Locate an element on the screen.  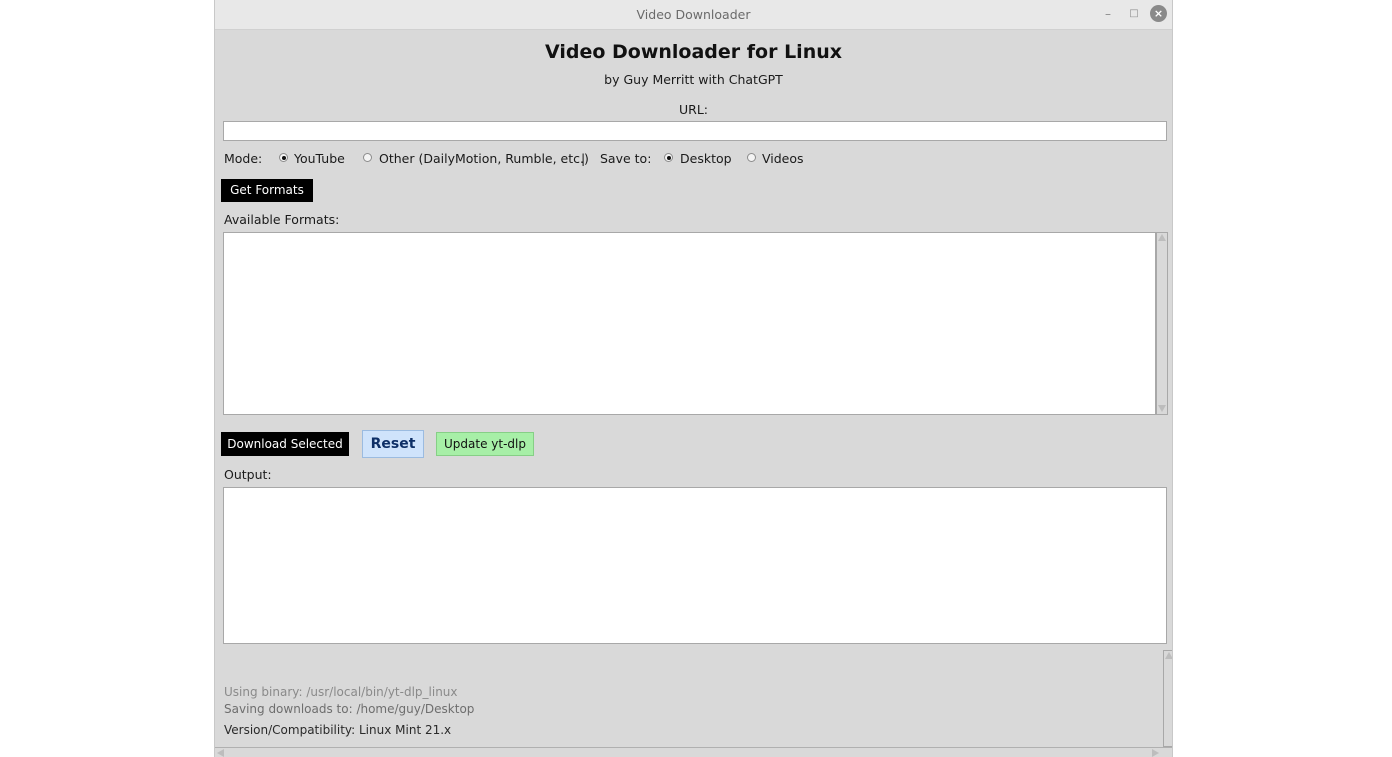
output-textbox is located at coordinates (695, 565).